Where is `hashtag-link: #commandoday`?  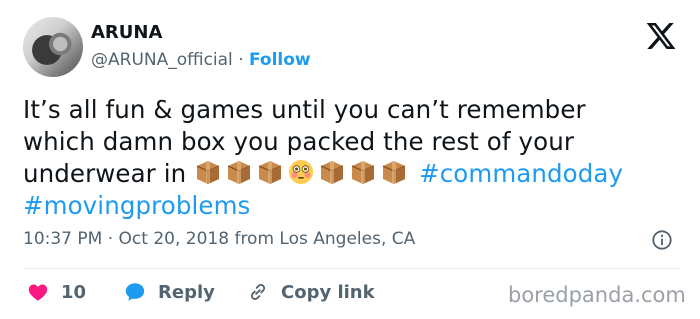
hashtag-link: #commandoday is located at coordinates (521, 173).